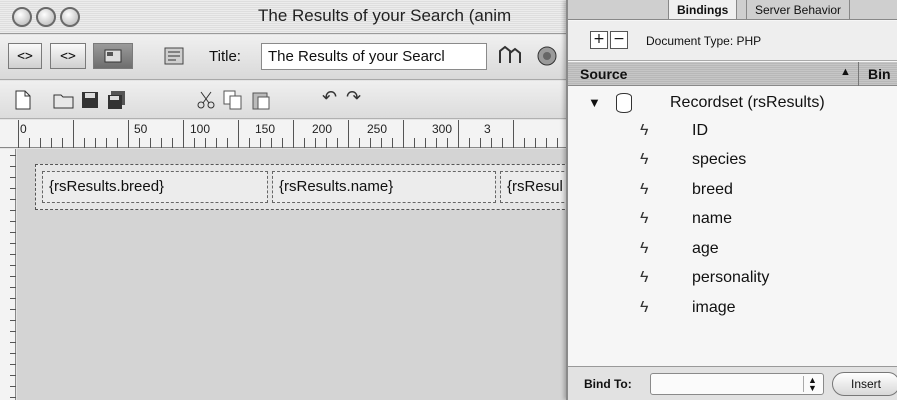  What do you see at coordinates (225, 56) in the screenshot?
I see `title-label: Title:` at bounding box center [225, 56].